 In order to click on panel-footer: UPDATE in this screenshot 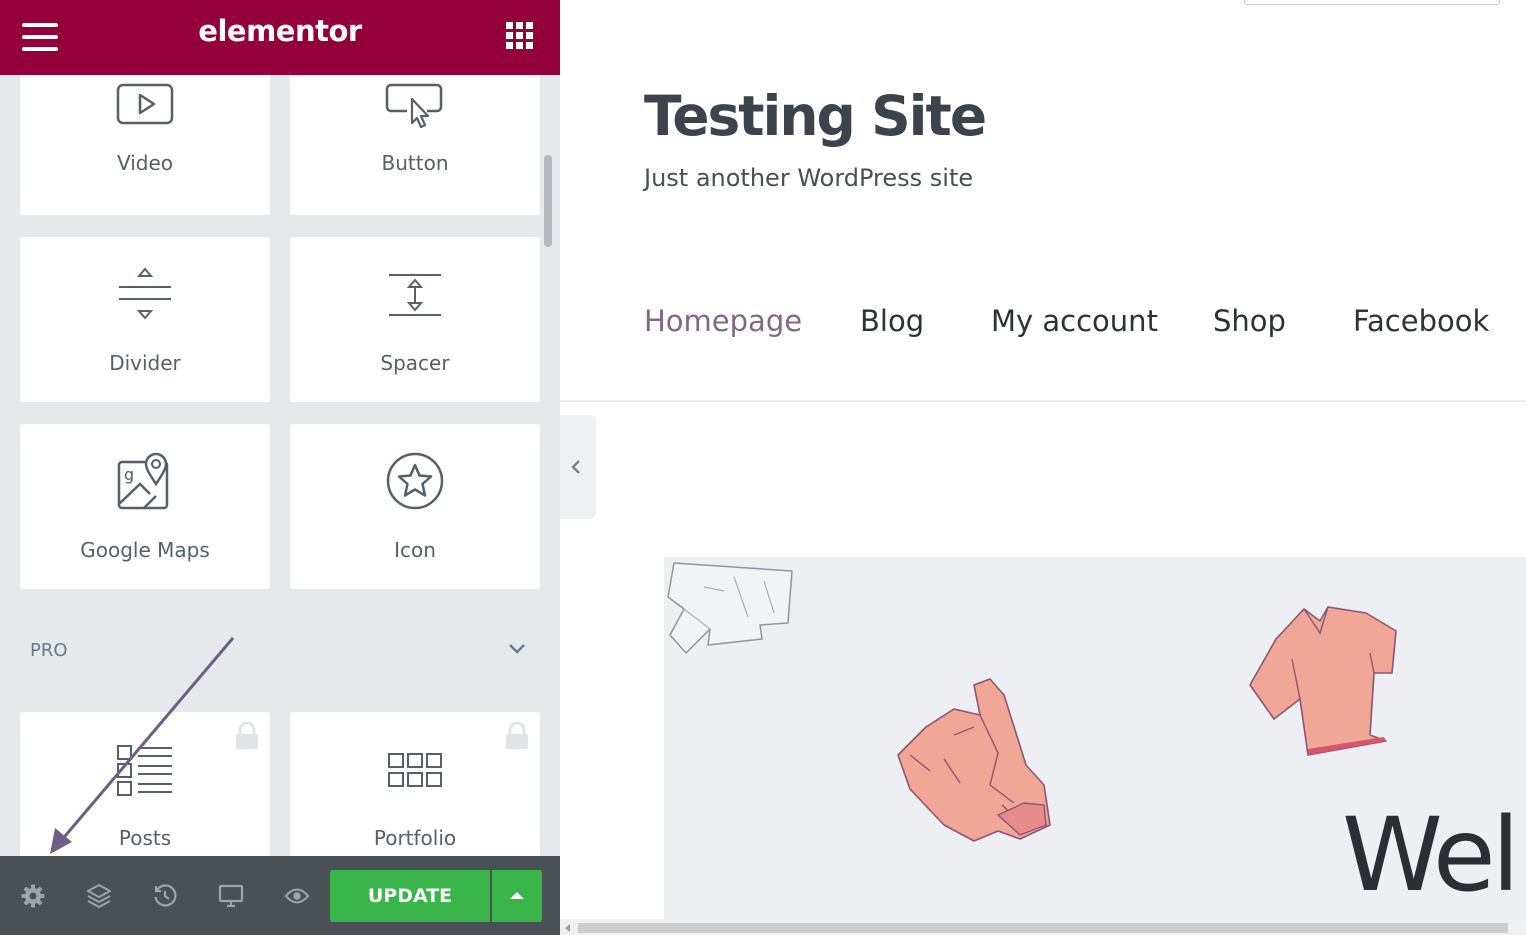, I will do `click(280, 895)`.